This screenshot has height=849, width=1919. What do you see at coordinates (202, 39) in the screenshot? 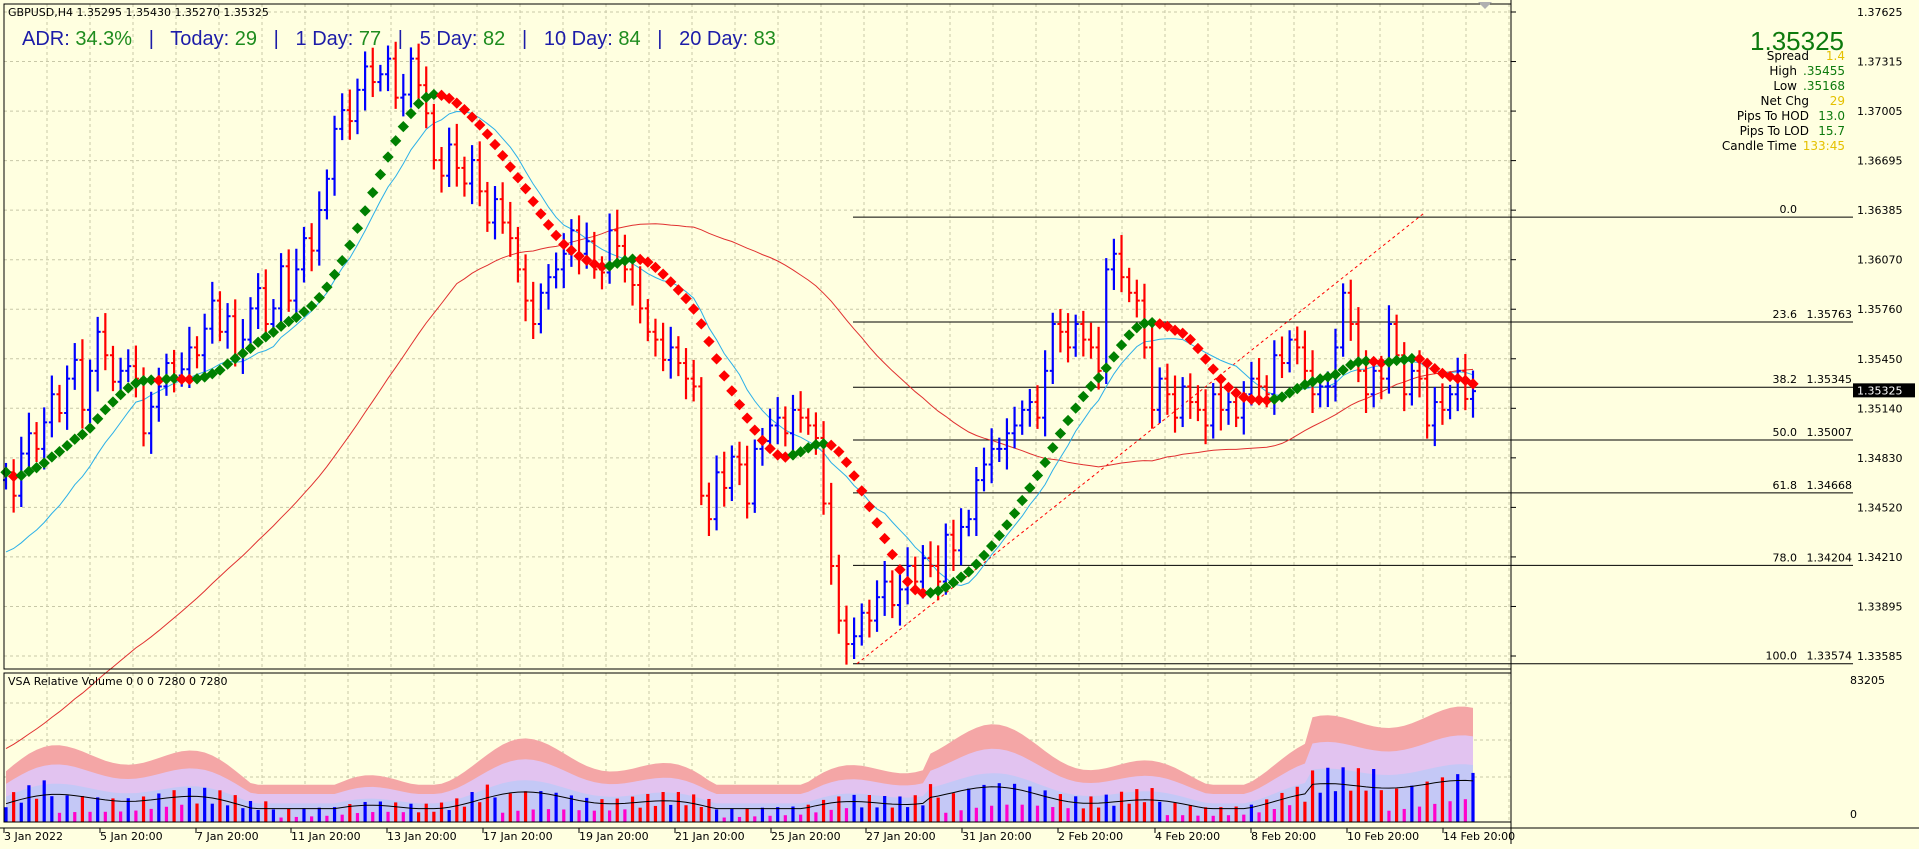
I see `adr-label: Today:` at bounding box center [202, 39].